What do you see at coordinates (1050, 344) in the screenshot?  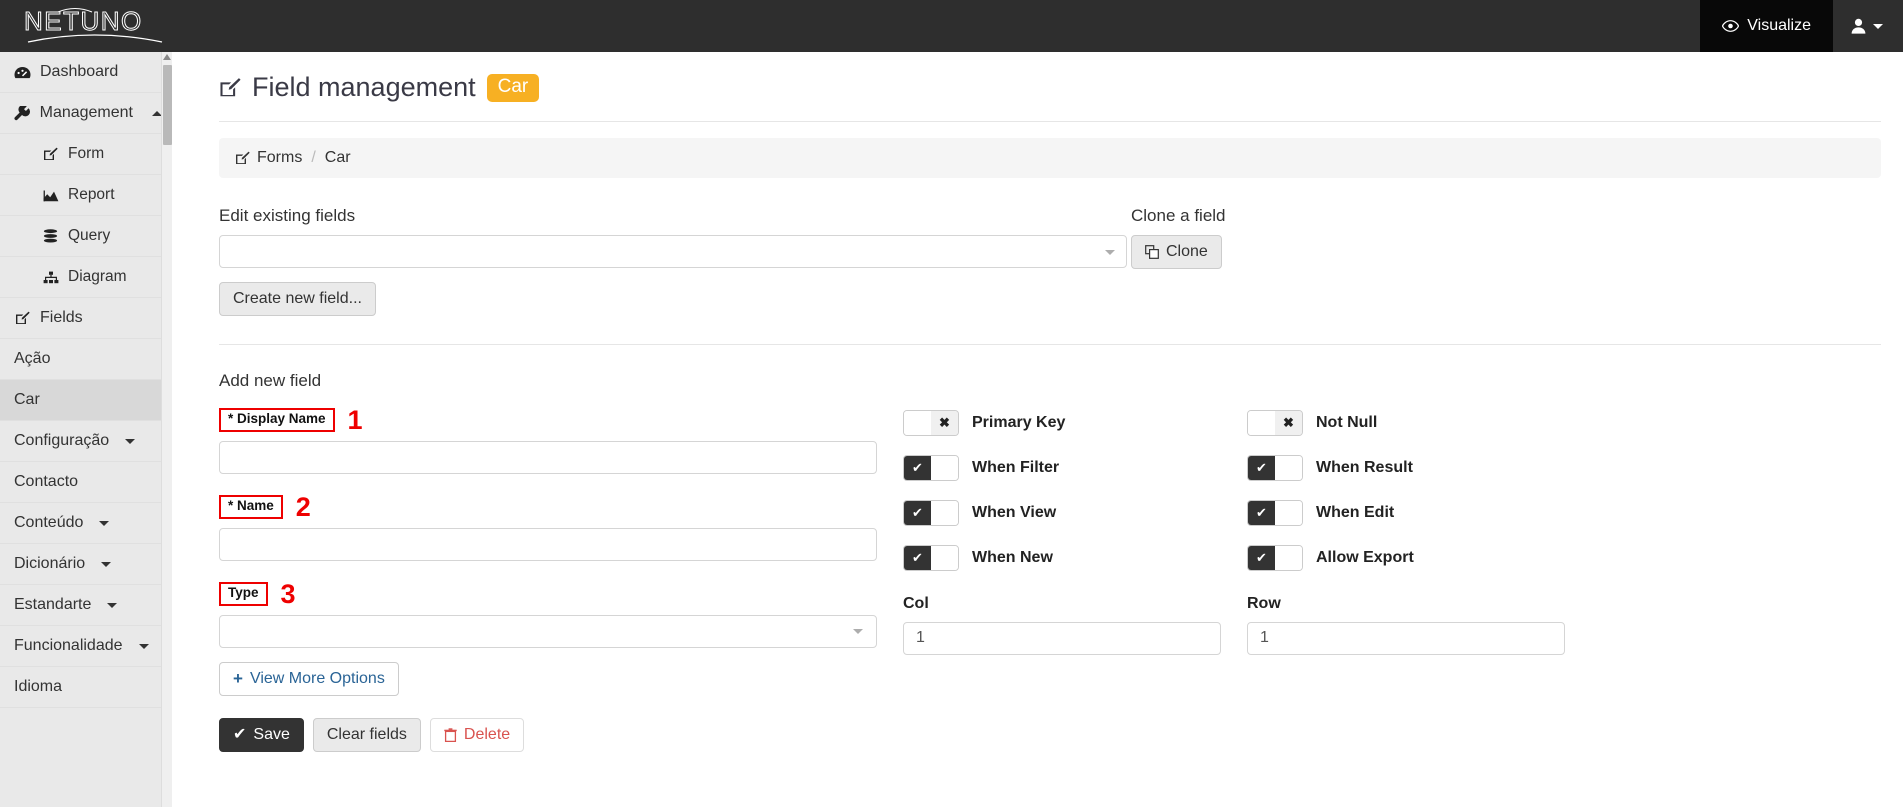 I see `section-divider` at bounding box center [1050, 344].